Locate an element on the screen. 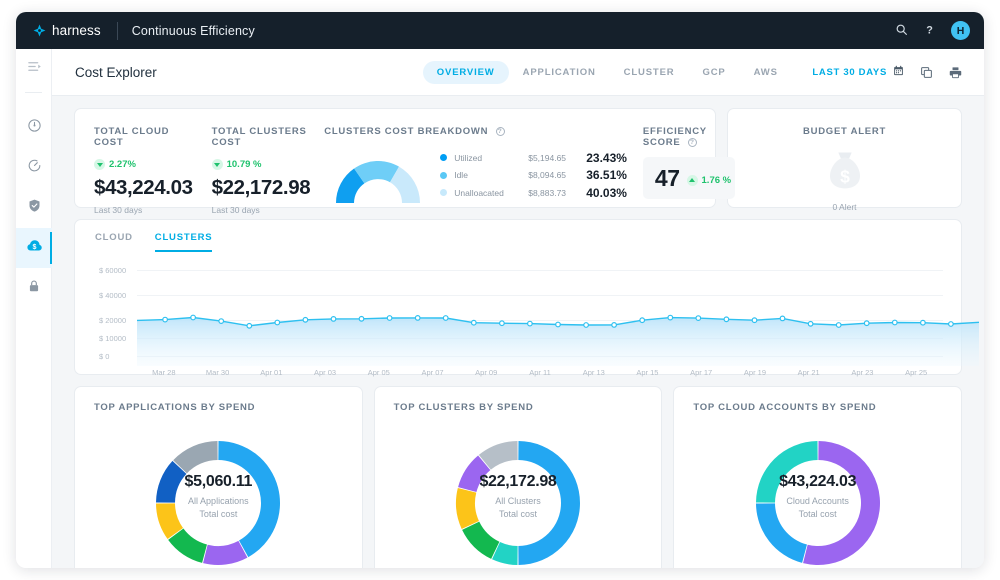 The height and width of the screenshot is (580, 1000). help-icon: ? is located at coordinates (929, 30).